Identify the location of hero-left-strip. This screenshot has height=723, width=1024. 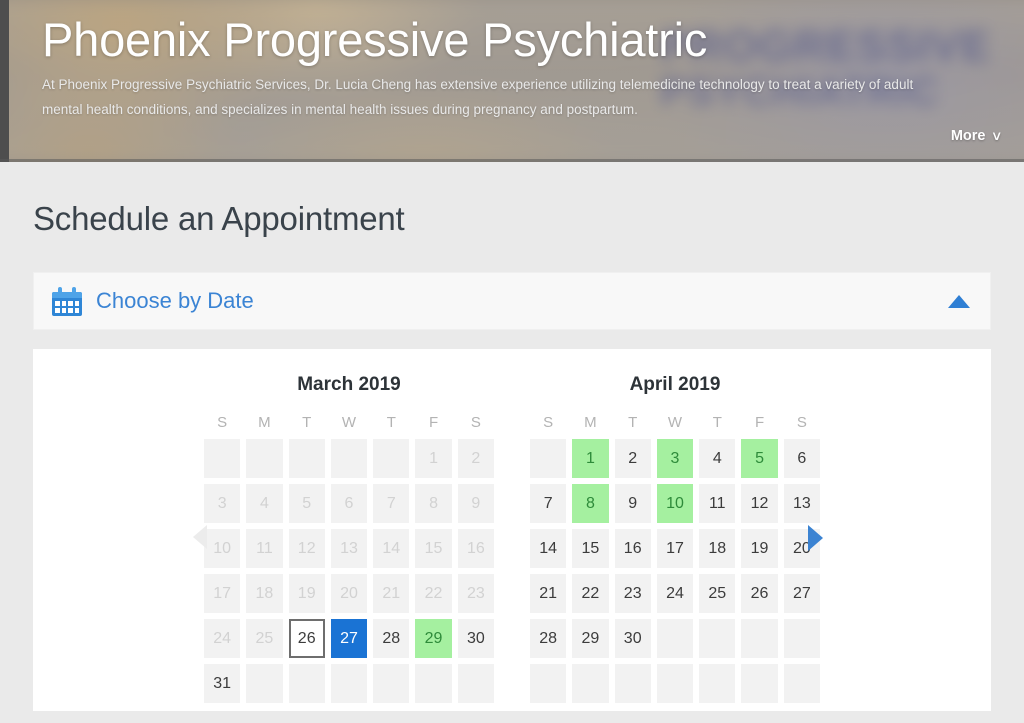
(4, 81).